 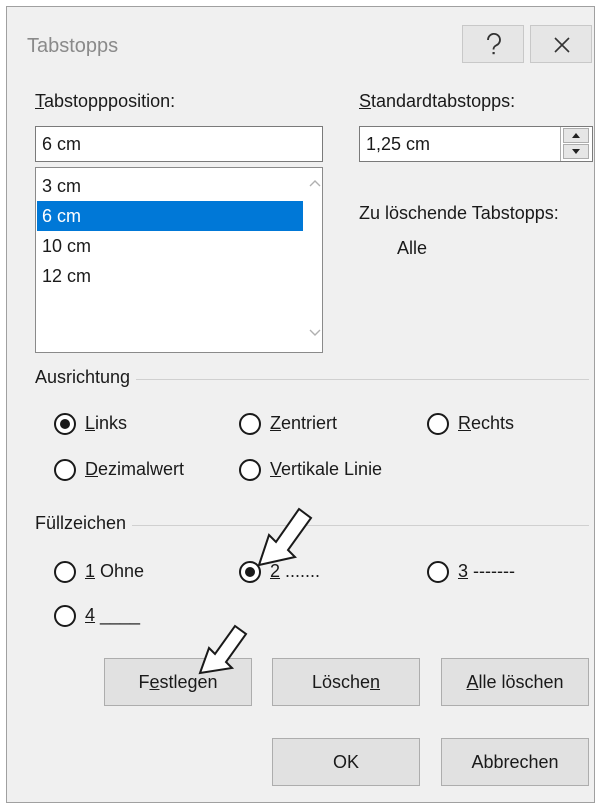 I want to click on spin-buttons, so click(x=576, y=144).